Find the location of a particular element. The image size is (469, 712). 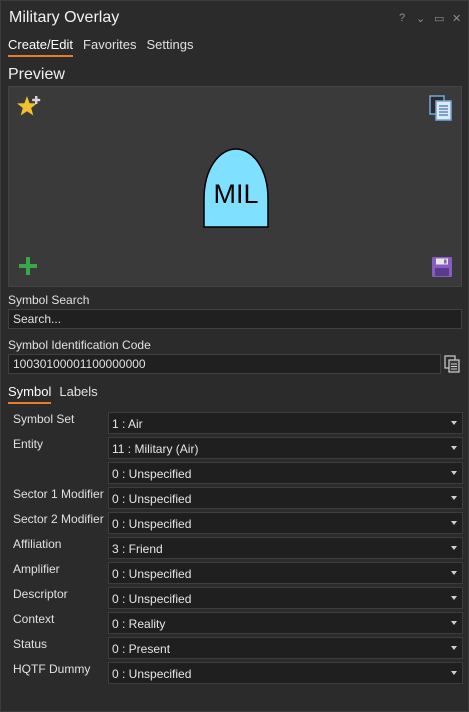

main-tabs: Create/Edit Favorites Settings is located at coordinates (101, 47).